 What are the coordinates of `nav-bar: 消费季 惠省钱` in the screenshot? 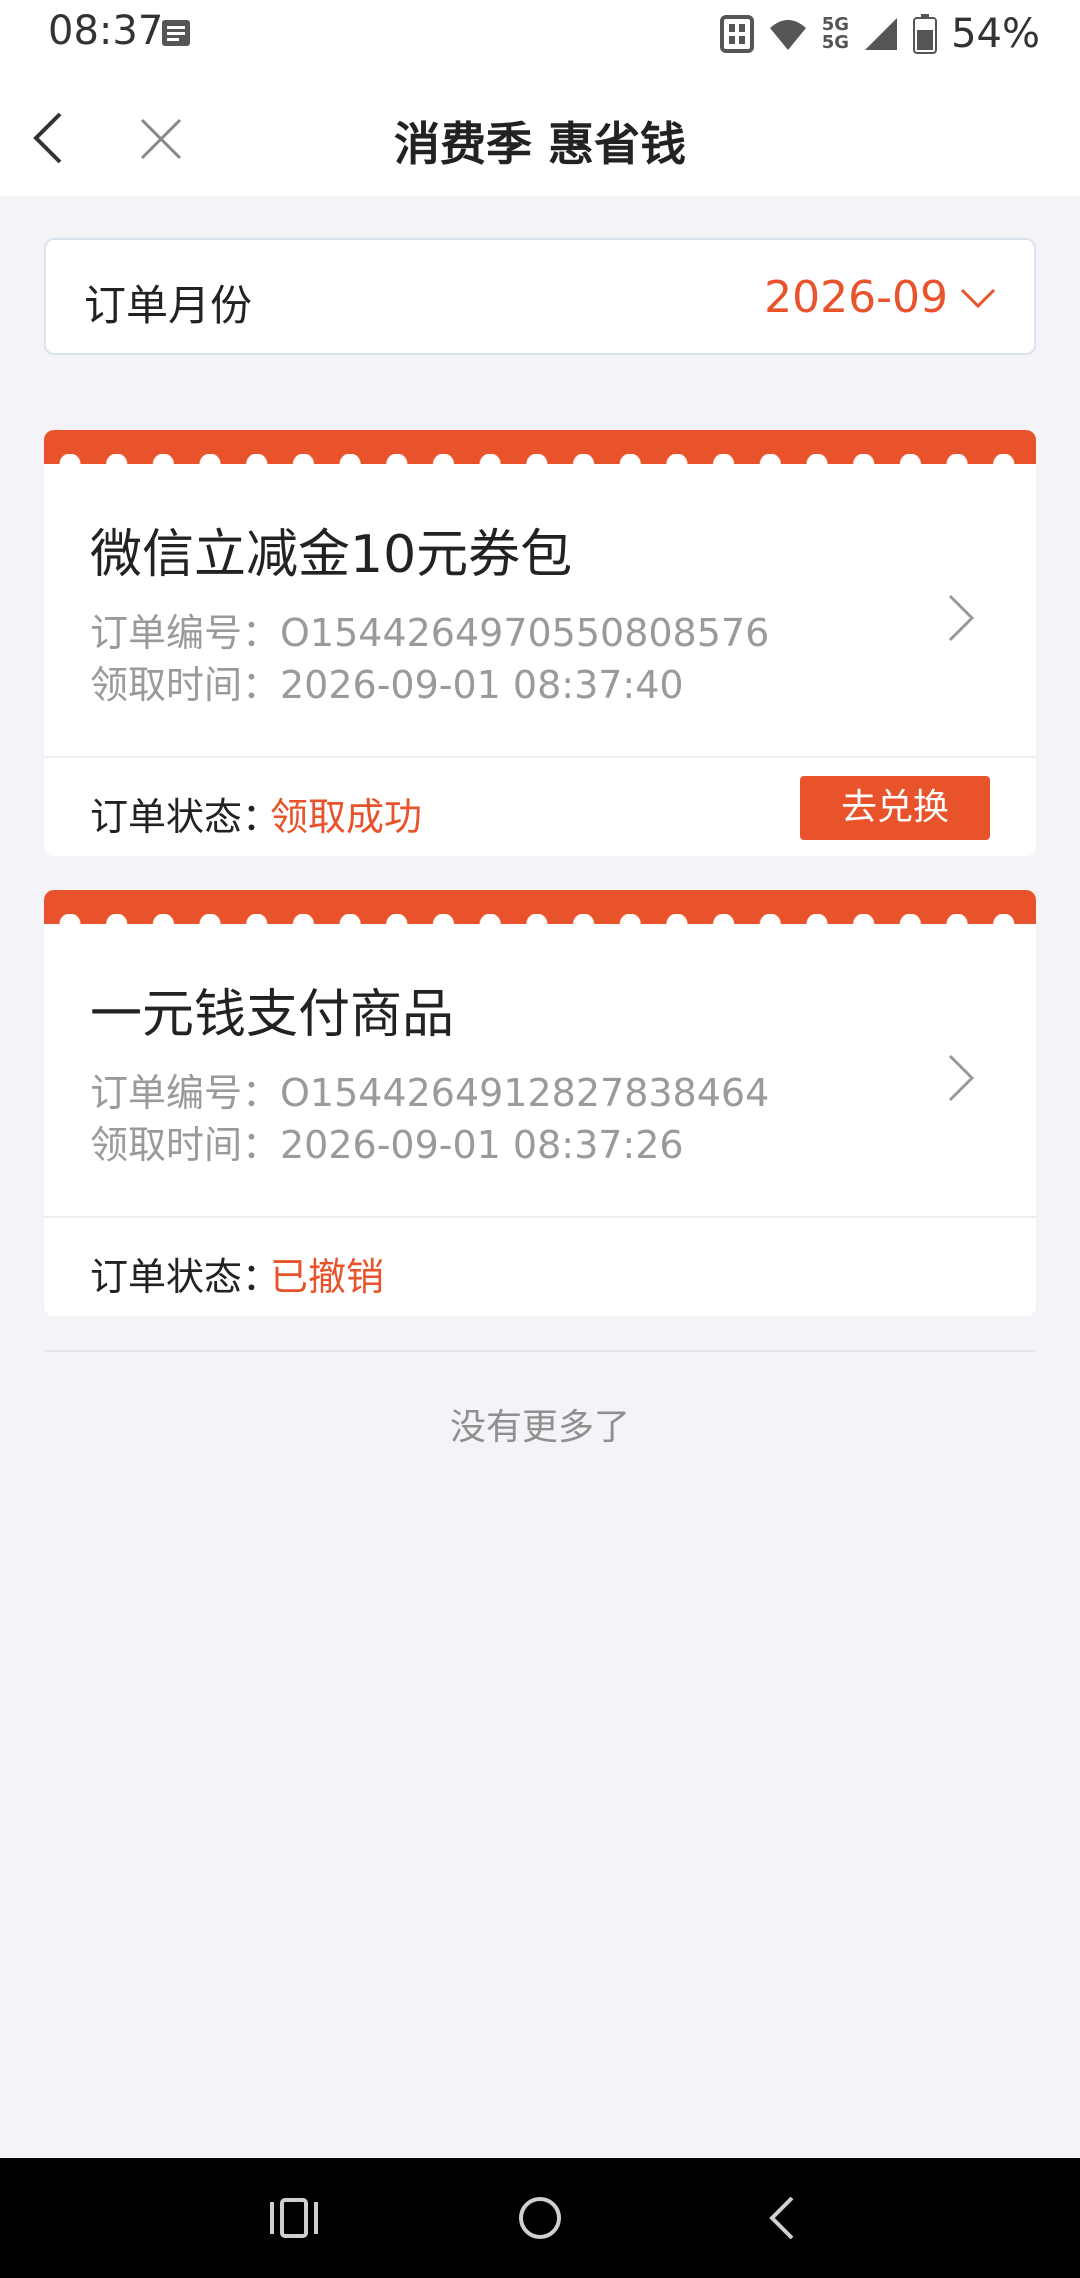 It's located at (540, 132).